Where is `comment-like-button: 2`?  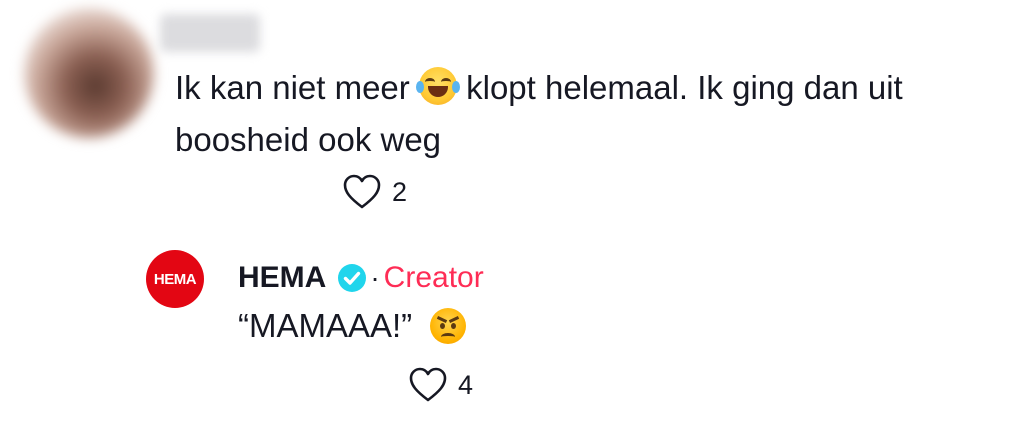
comment-like-button: 2 is located at coordinates (374, 192).